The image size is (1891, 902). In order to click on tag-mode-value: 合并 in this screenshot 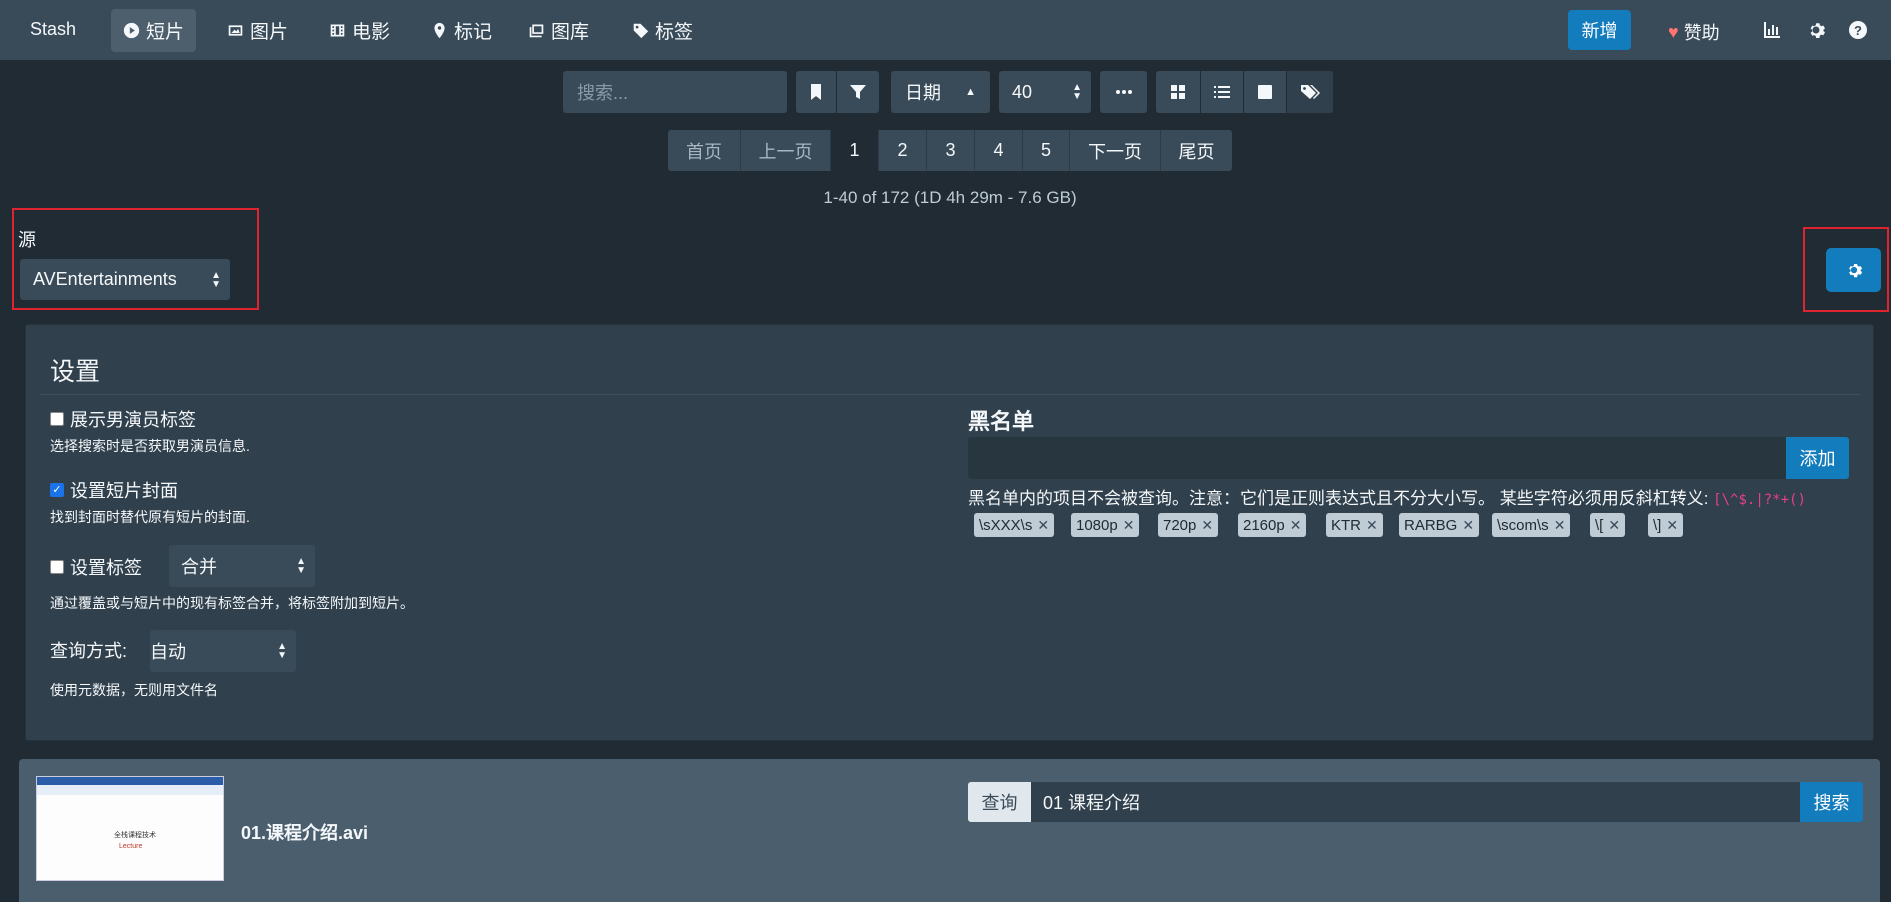, I will do `click(199, 567)`.